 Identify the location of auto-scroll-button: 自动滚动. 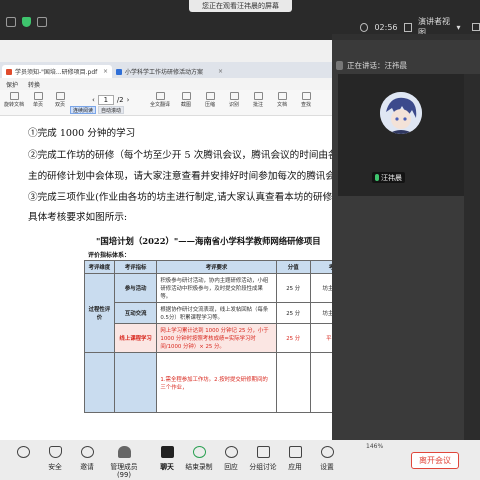
(111, 110).